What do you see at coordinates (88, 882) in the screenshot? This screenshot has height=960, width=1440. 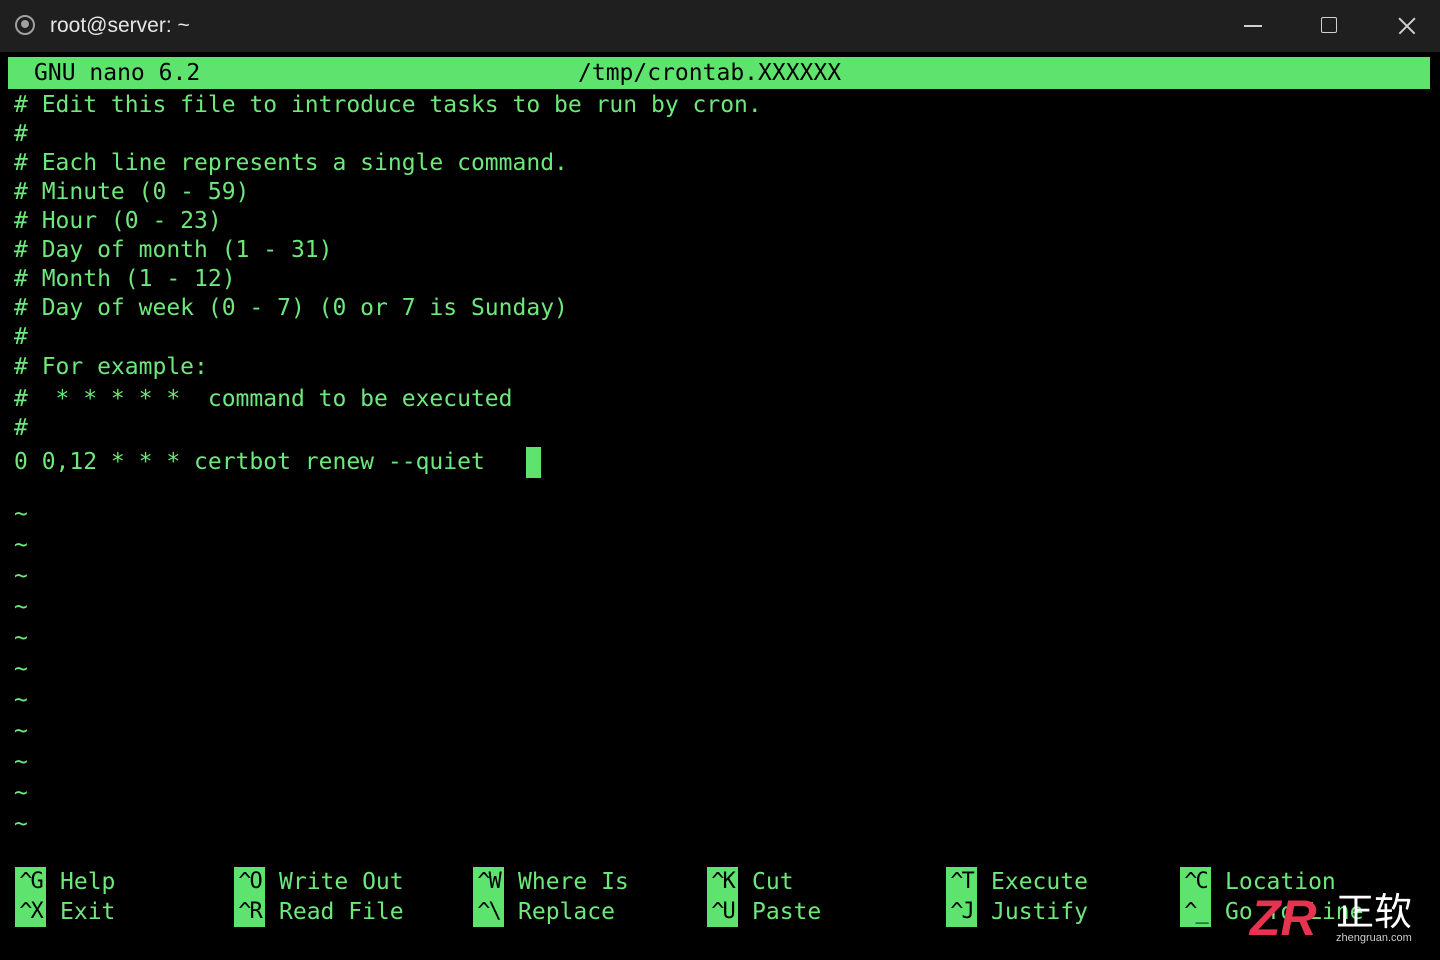 I see `shortcut-label: Help` at bounding box center [88, 882].